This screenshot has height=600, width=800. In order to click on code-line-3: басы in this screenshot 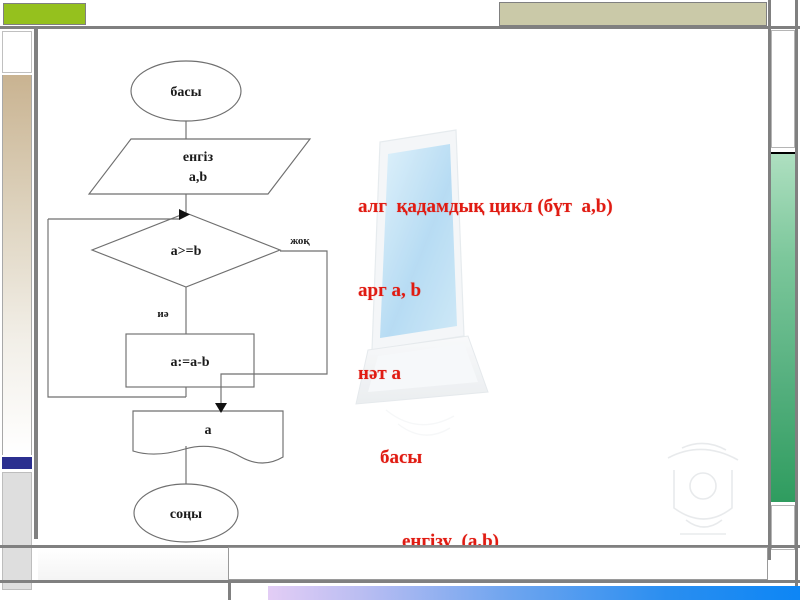, I will do `click(401, 458)`.